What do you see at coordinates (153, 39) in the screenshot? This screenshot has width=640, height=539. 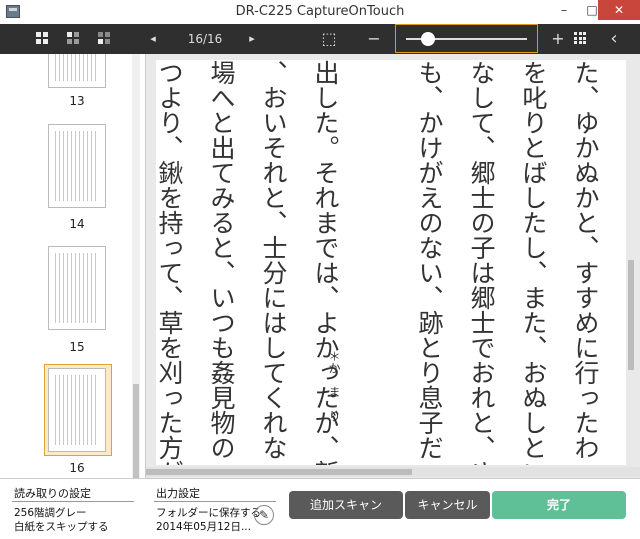 I see `previous-page-button: ◂` at bounding box center [153, 39].